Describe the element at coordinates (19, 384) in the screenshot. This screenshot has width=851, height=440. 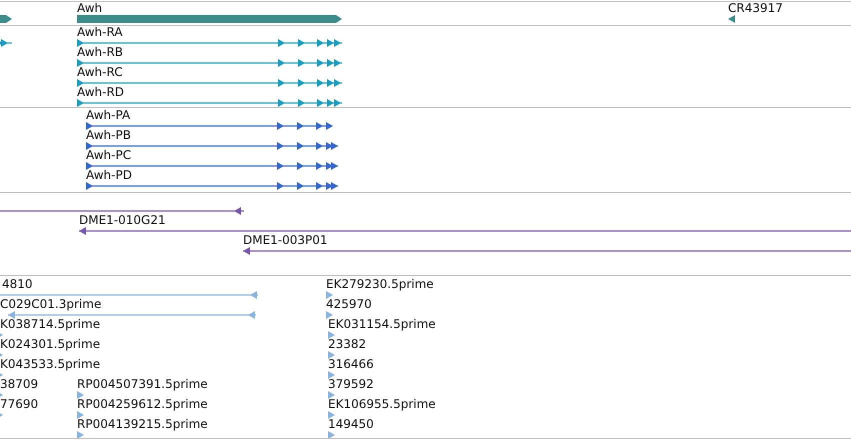
I see `feature-label: 38709` at that location.